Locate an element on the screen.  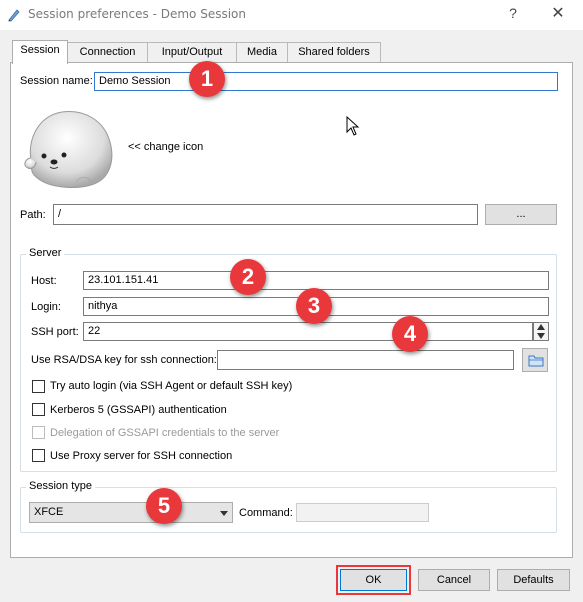
callout-marker-1: 1 is located at coordinates (207, 79).